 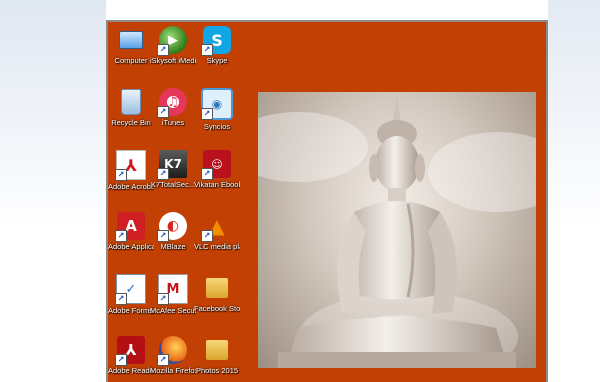 What do you see at coordinates (131, 60) in the screenshot?
I see `icon-label: Computer` at bounding box center [131, 60].